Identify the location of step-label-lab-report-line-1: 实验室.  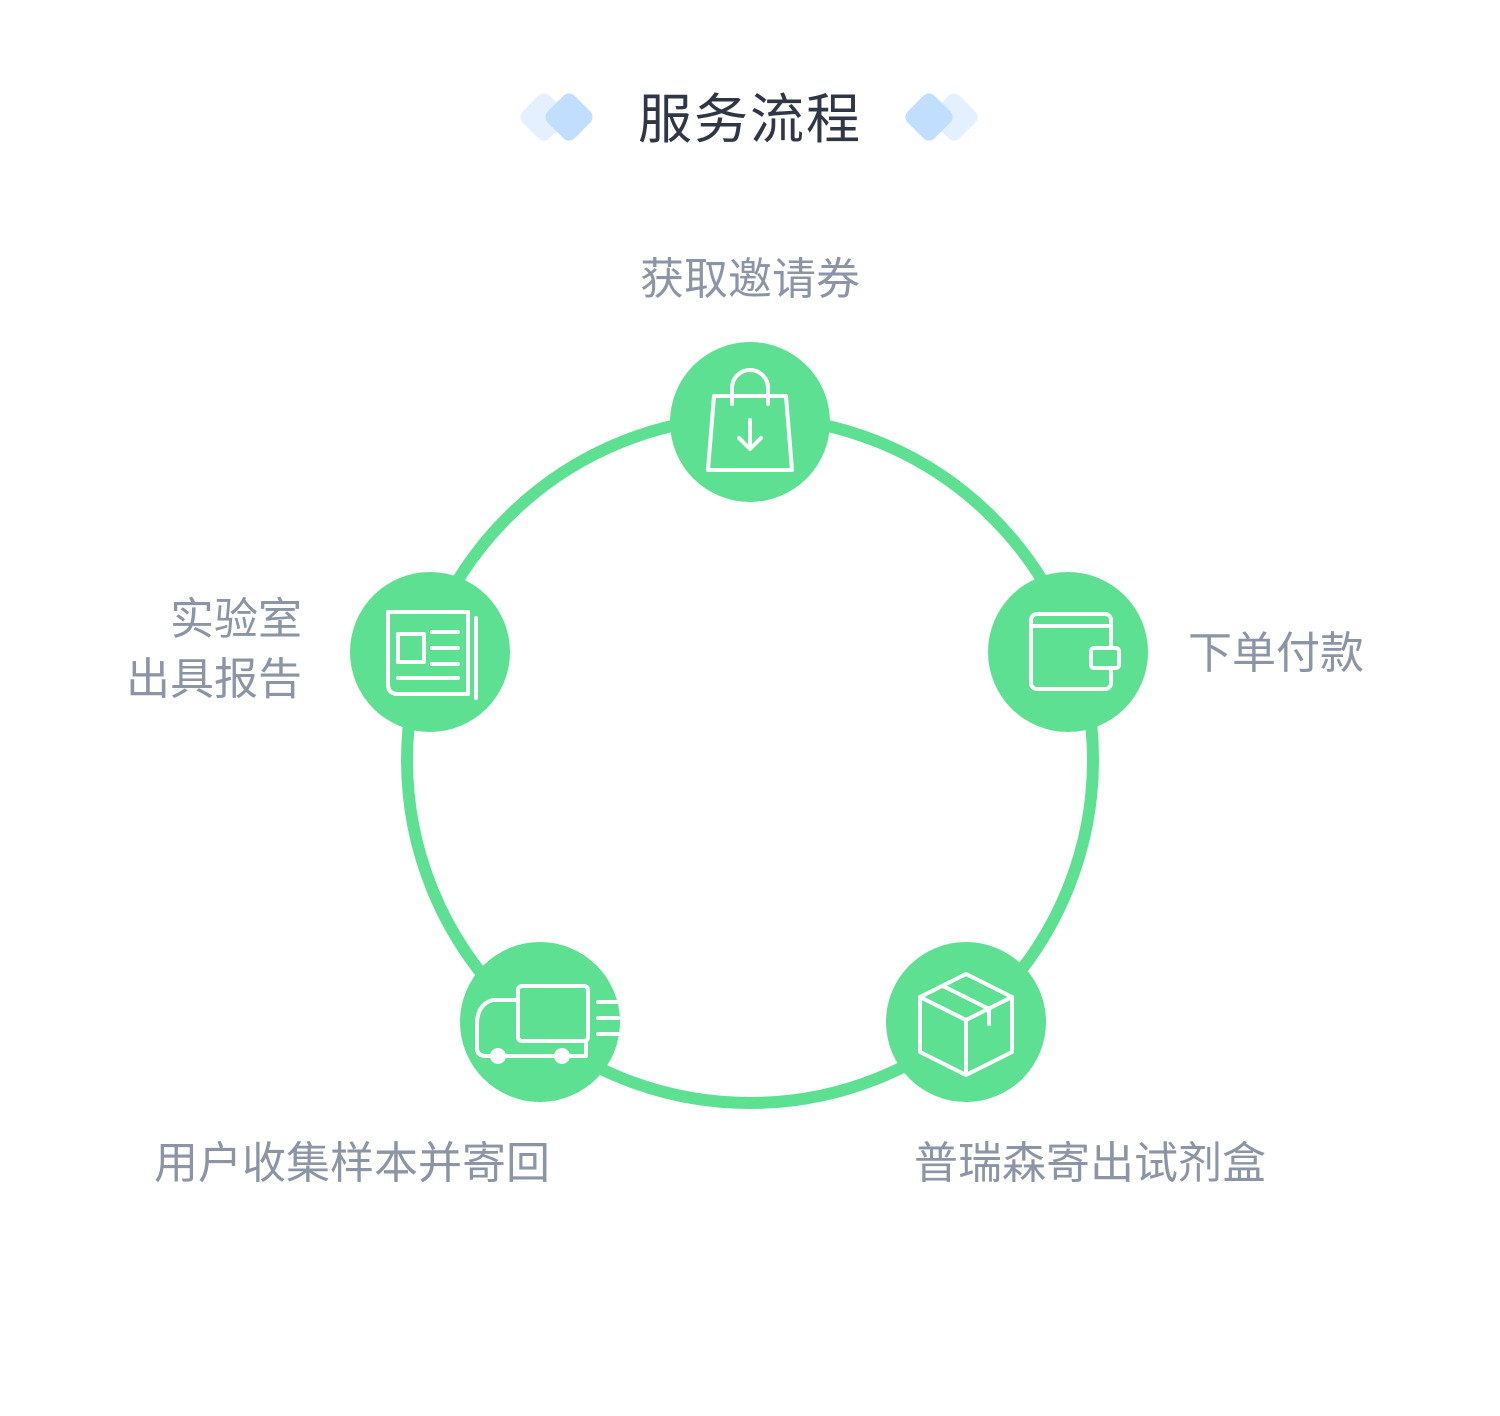
(236, 619).